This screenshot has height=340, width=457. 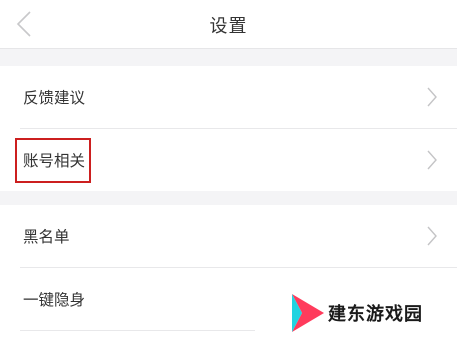 I want to click on watermark-text: 建东游戏园, so click(x=375, y=314).